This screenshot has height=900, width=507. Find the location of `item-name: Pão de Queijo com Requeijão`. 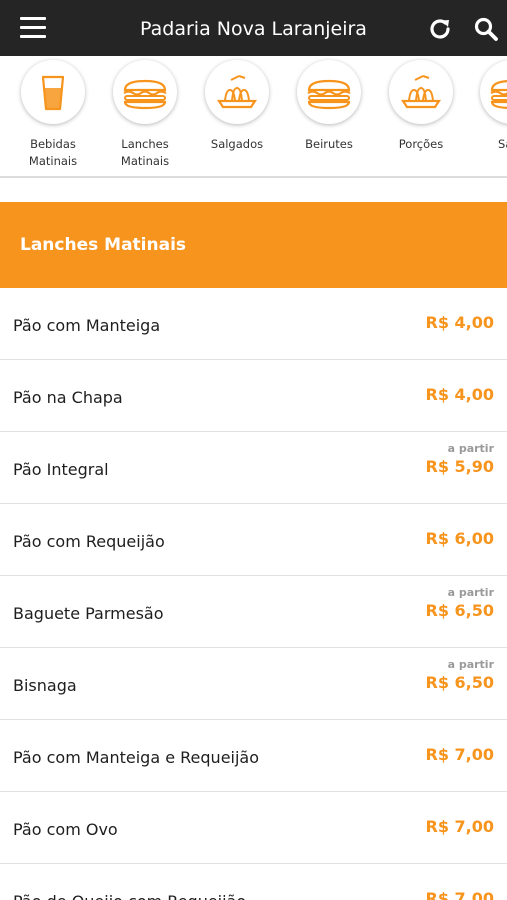

item-name: Pão de Queijo com Requeijão is located at coordinates (129, 882).